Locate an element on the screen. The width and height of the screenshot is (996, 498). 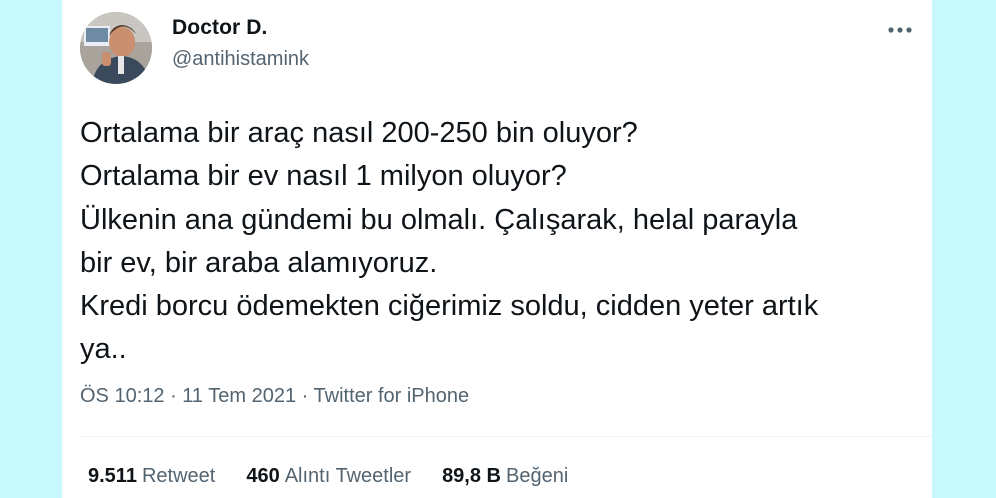
quote-tweets-link: 460 Alıntı Tweetler is located at coordinates (328, 476).